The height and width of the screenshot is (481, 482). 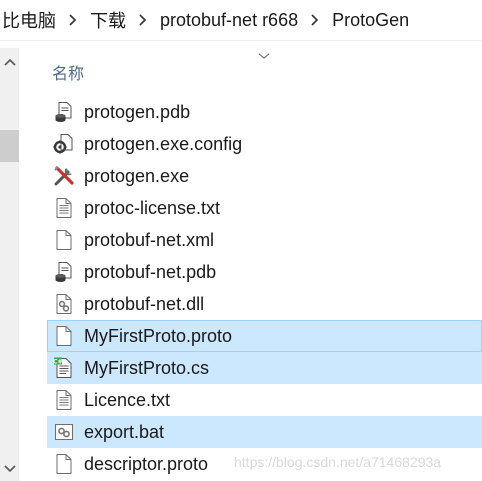 I want to click on file-row: export.bat, so click(x=264, y=432).